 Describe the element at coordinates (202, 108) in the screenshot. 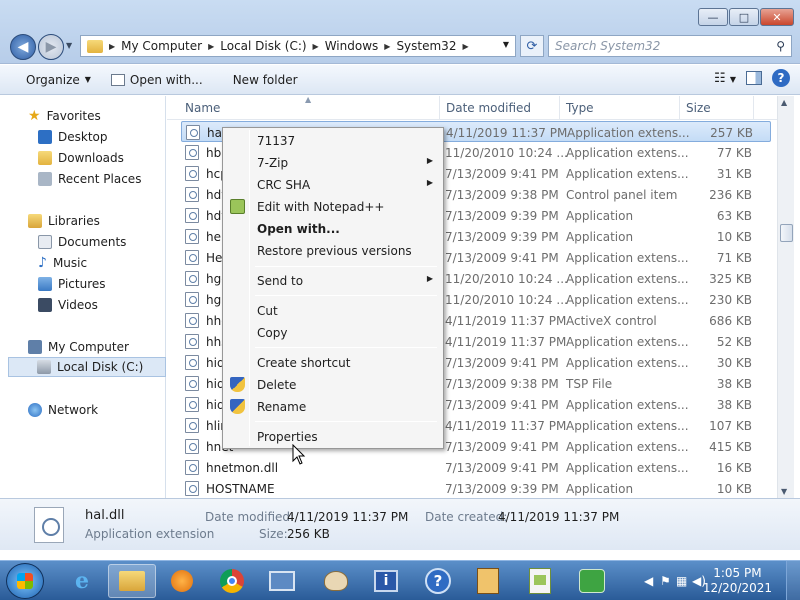

I see `column-name: Name` at that location.